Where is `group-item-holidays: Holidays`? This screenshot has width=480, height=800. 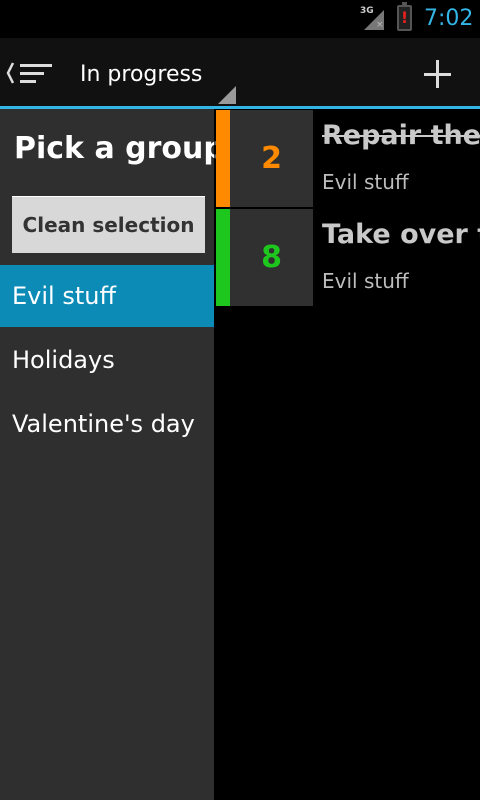 group-item-holidays: Holidays is located at coordinates (107, 360).